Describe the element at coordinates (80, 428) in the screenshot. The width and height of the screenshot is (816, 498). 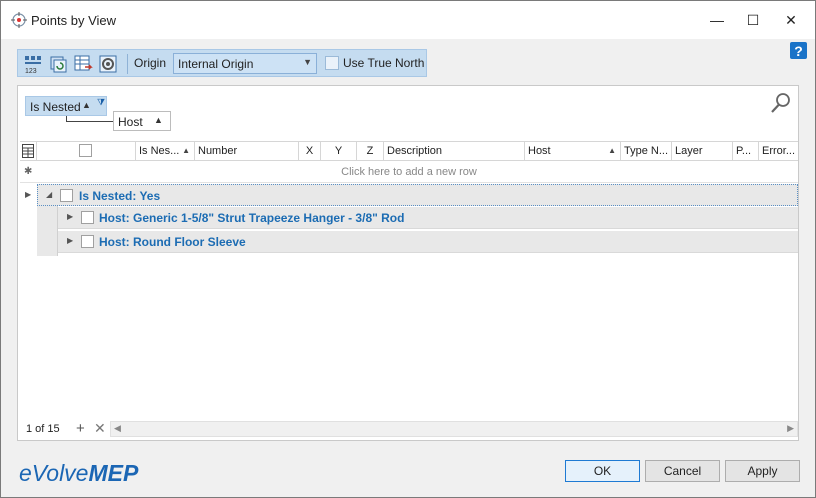
I see `add-record-icon: +` at that location.